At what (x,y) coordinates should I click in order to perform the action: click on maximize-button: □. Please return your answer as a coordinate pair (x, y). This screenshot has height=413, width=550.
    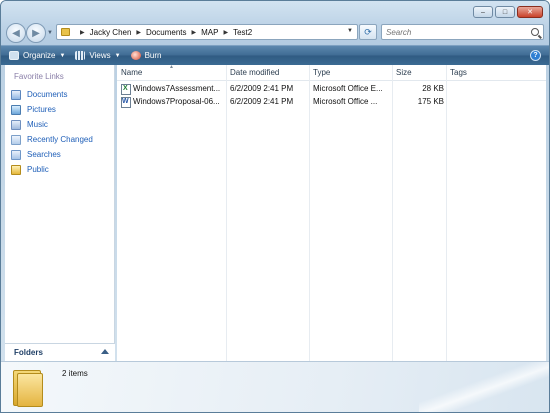
    Looking at the image, I should click on (505, 12).